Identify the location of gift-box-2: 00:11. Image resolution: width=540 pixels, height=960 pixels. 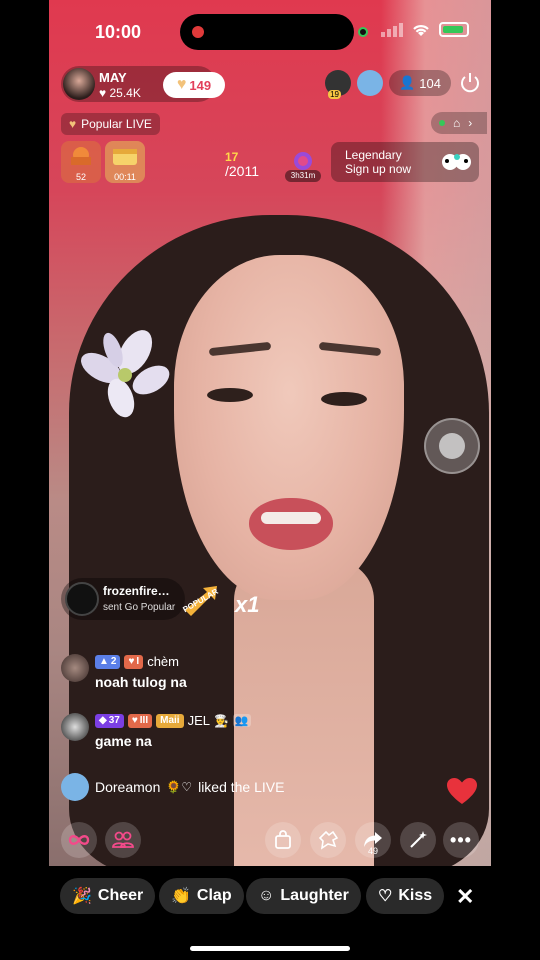
(125, 162).